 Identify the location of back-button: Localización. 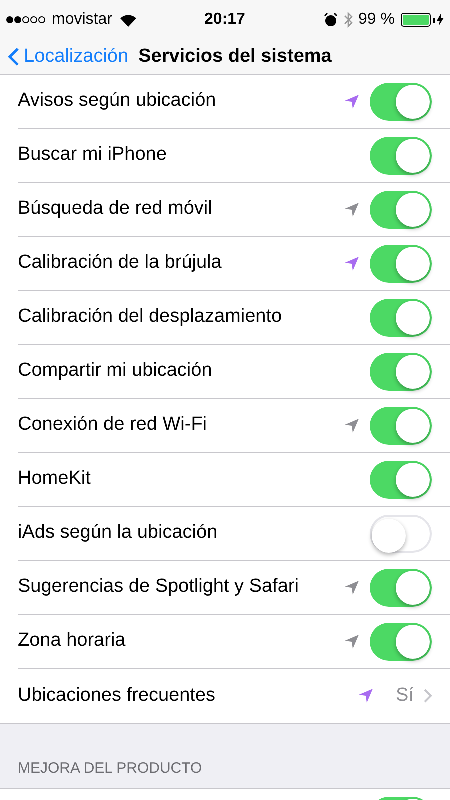
(68, 57).